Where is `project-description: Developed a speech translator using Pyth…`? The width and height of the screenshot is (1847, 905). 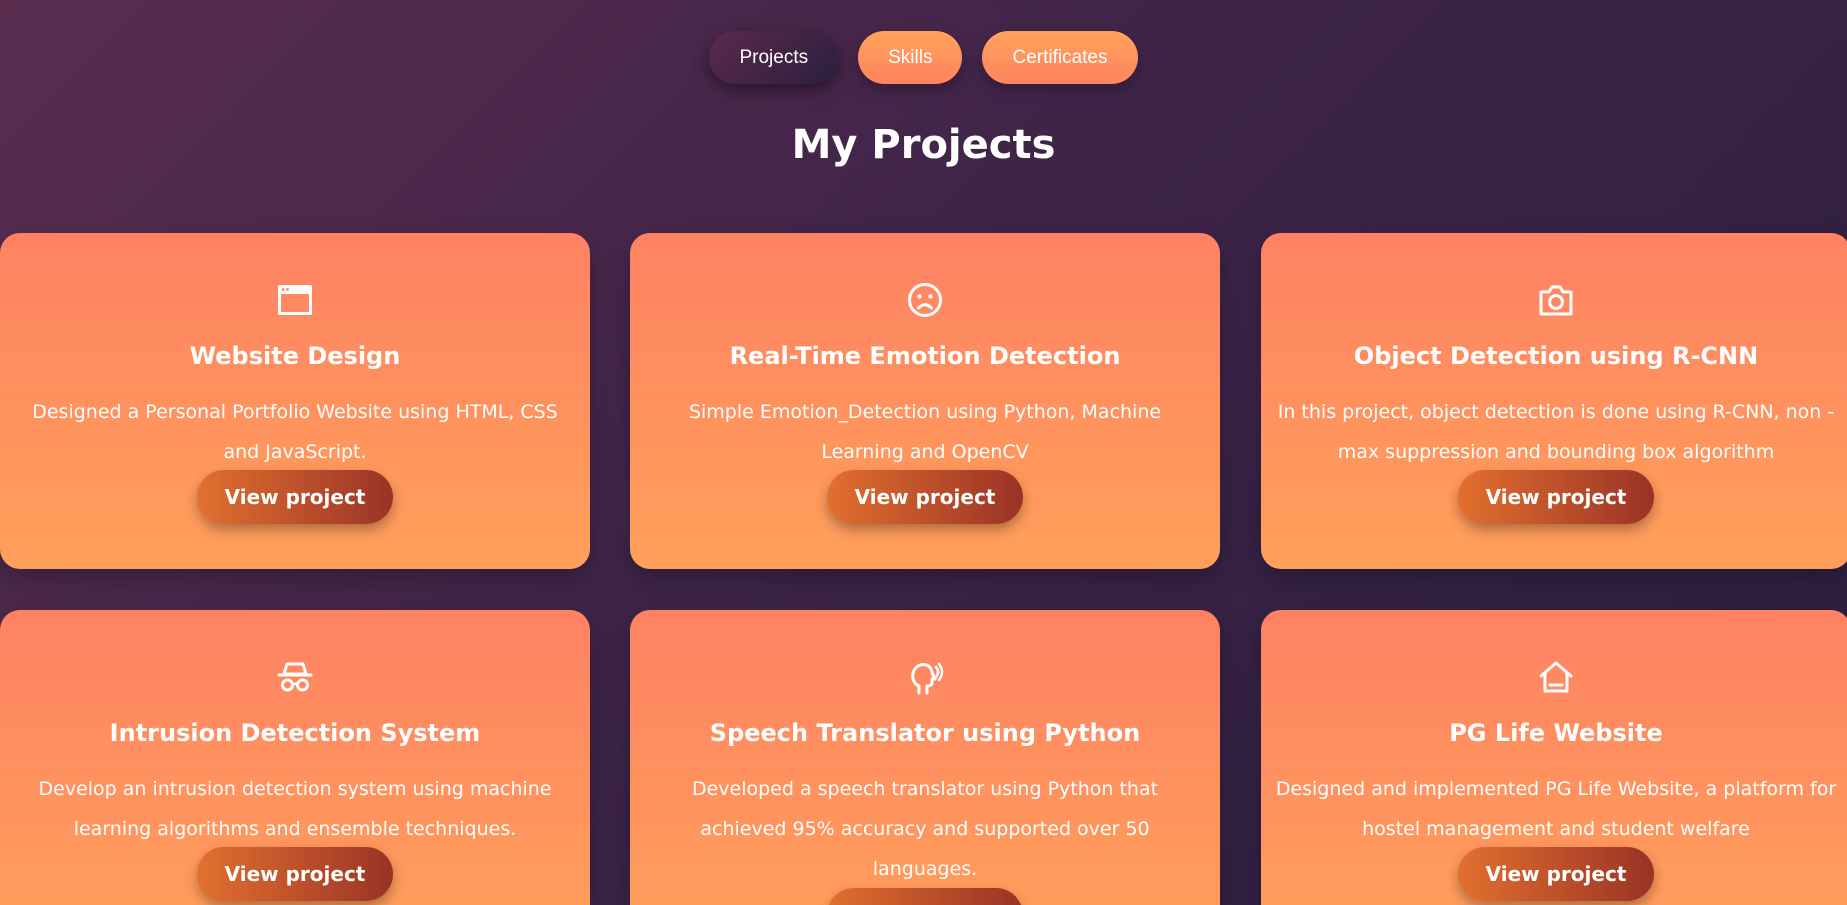
project-description: Developed a speech translator using Pyth… is located at coordinates (925, 829).